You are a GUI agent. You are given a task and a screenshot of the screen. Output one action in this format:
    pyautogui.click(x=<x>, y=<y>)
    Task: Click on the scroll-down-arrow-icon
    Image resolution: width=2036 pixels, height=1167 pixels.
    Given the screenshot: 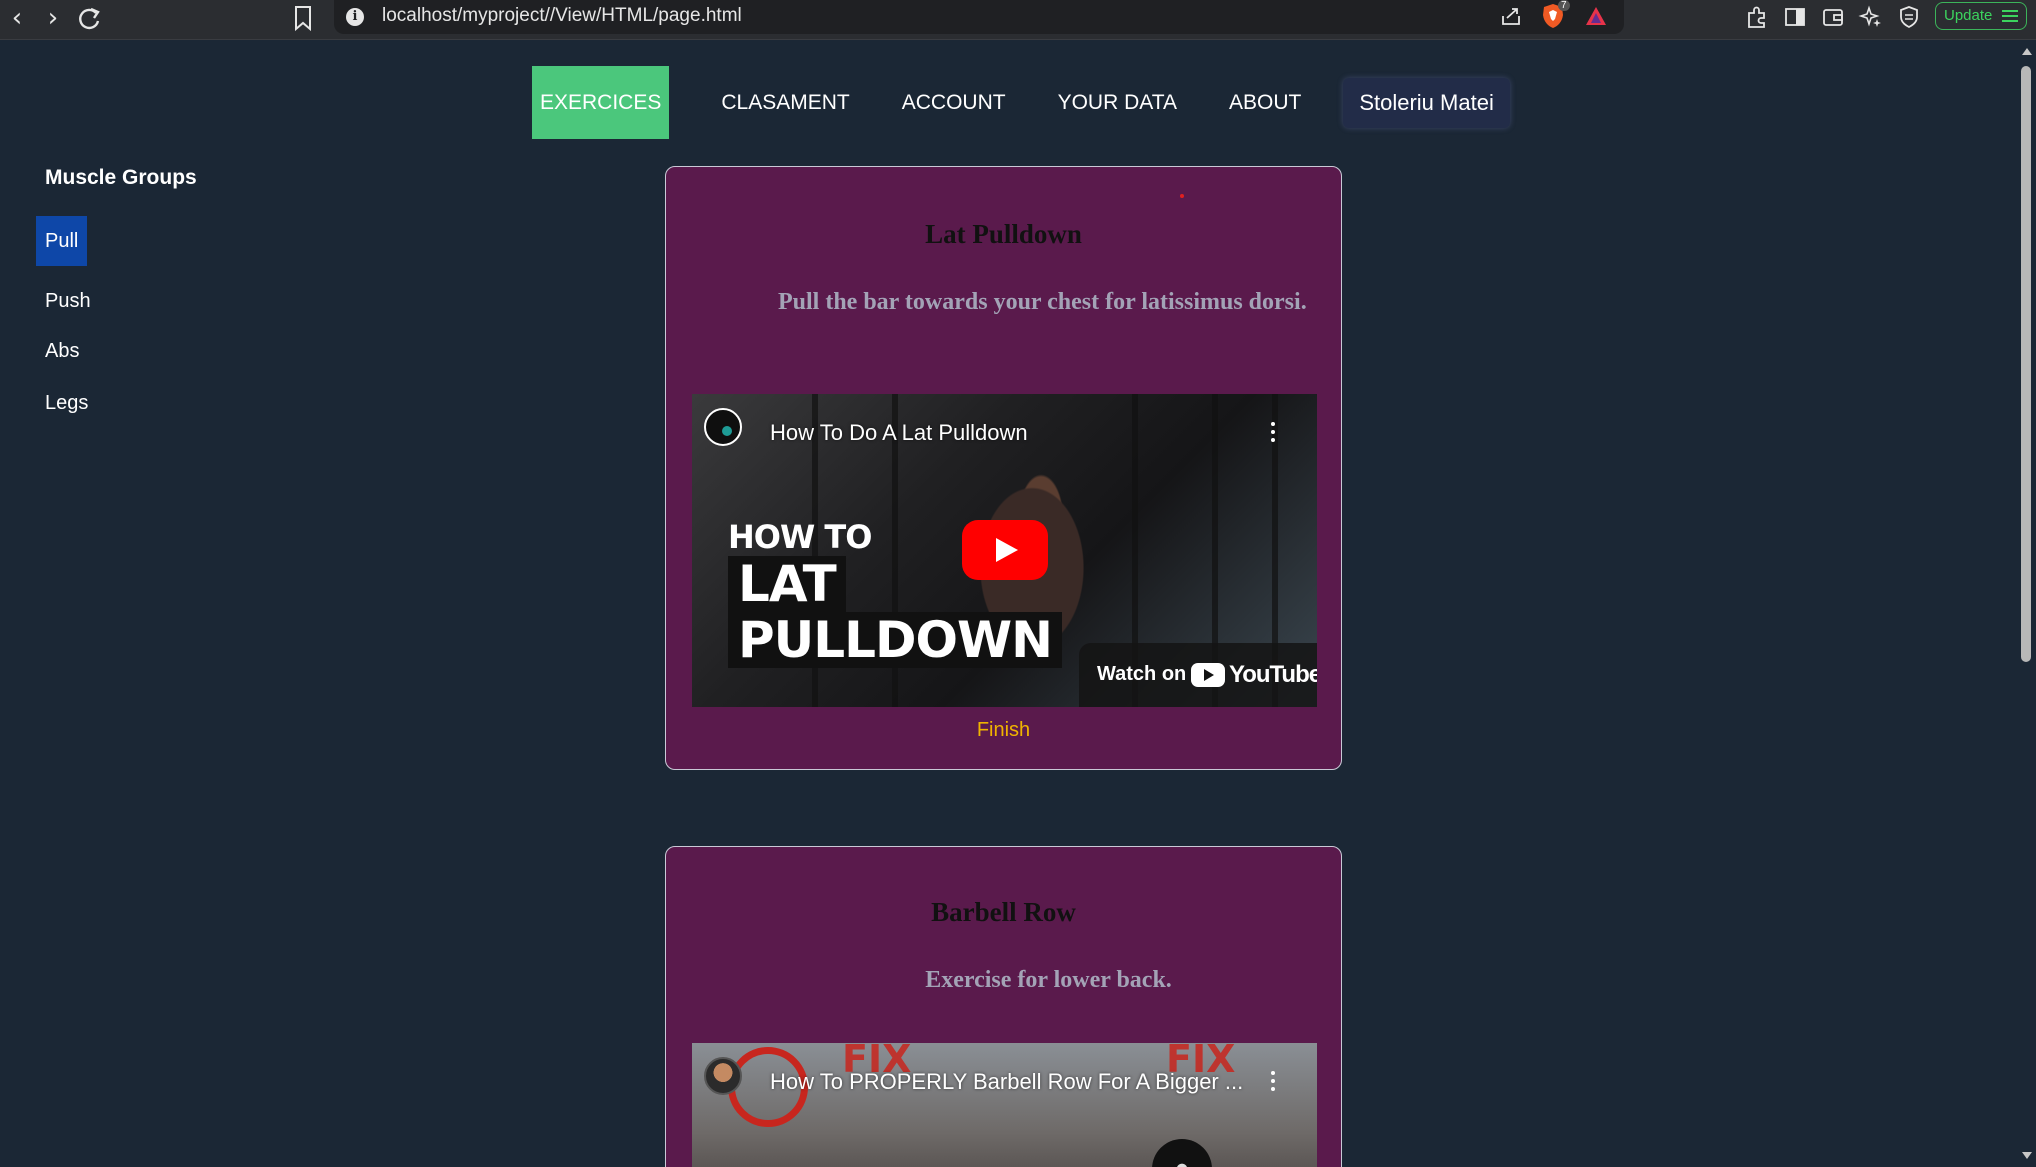 What is the action you would take?
    pyautogui.click(x=2027, y=1155)
    